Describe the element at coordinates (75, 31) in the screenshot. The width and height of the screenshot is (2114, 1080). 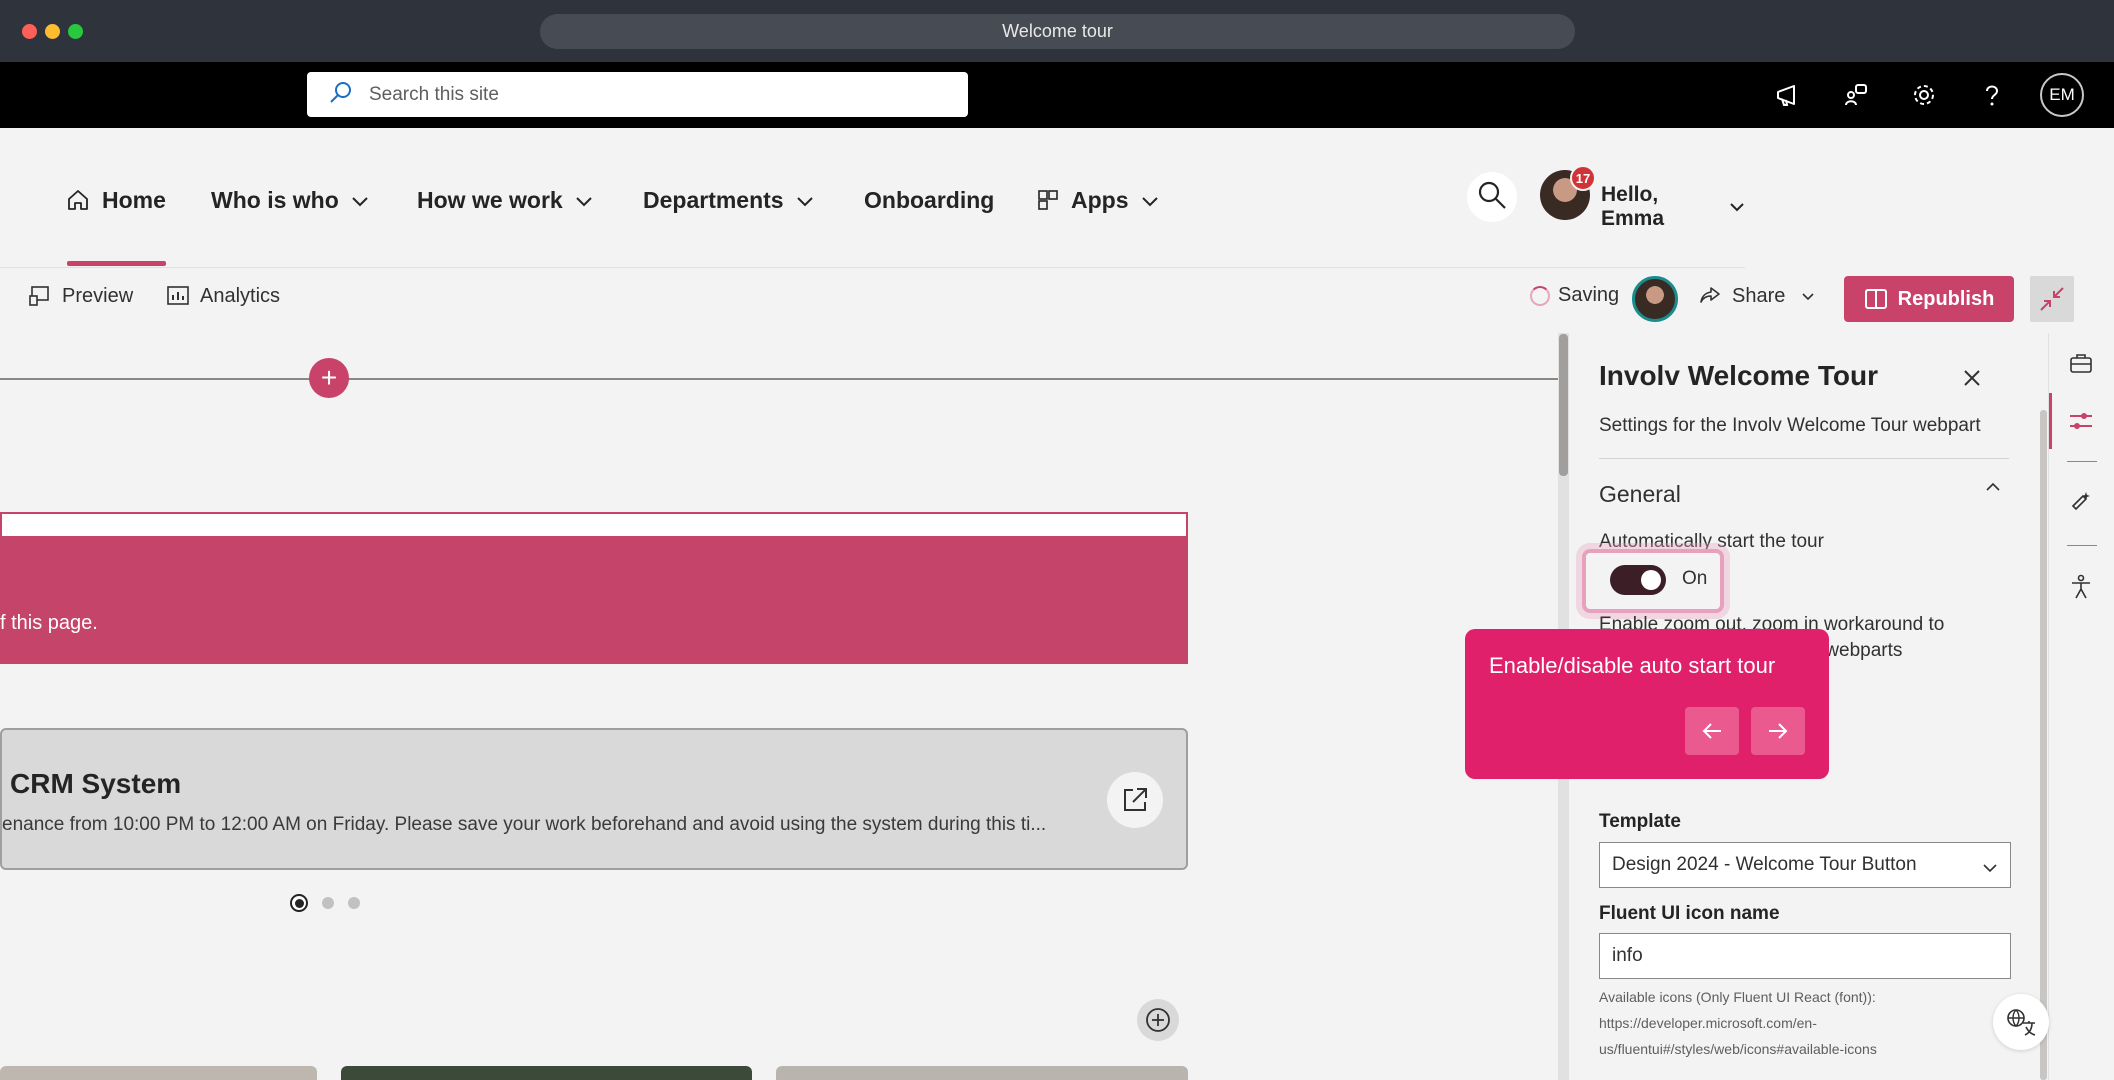
I see `zoom-window-button` at that location.